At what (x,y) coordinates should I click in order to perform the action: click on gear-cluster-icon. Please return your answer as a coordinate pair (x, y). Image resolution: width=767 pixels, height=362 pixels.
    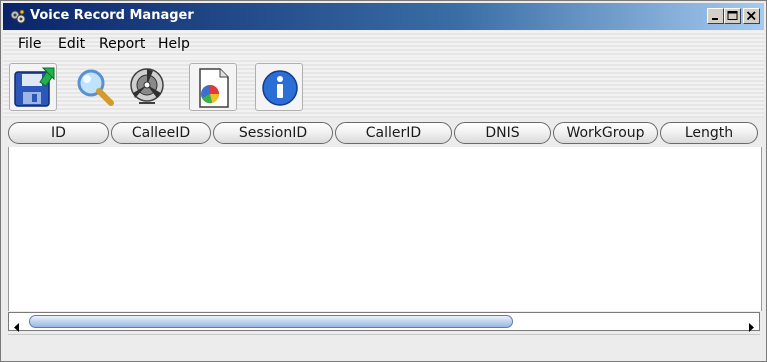
    Looking at the image, I should click on (18, 17).